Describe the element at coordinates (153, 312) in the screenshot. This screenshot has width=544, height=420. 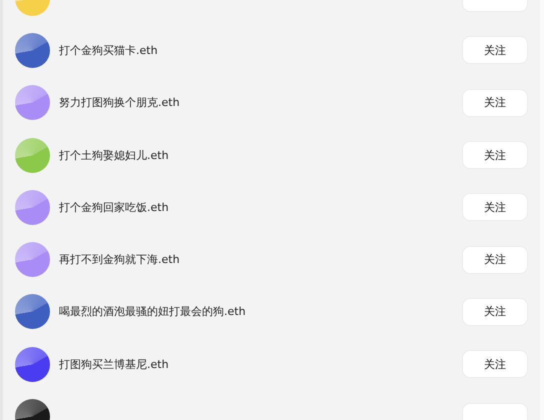
I see `user-name: 喝最烈的酒泡最骚的妞打最会的狗.eth` at that location.